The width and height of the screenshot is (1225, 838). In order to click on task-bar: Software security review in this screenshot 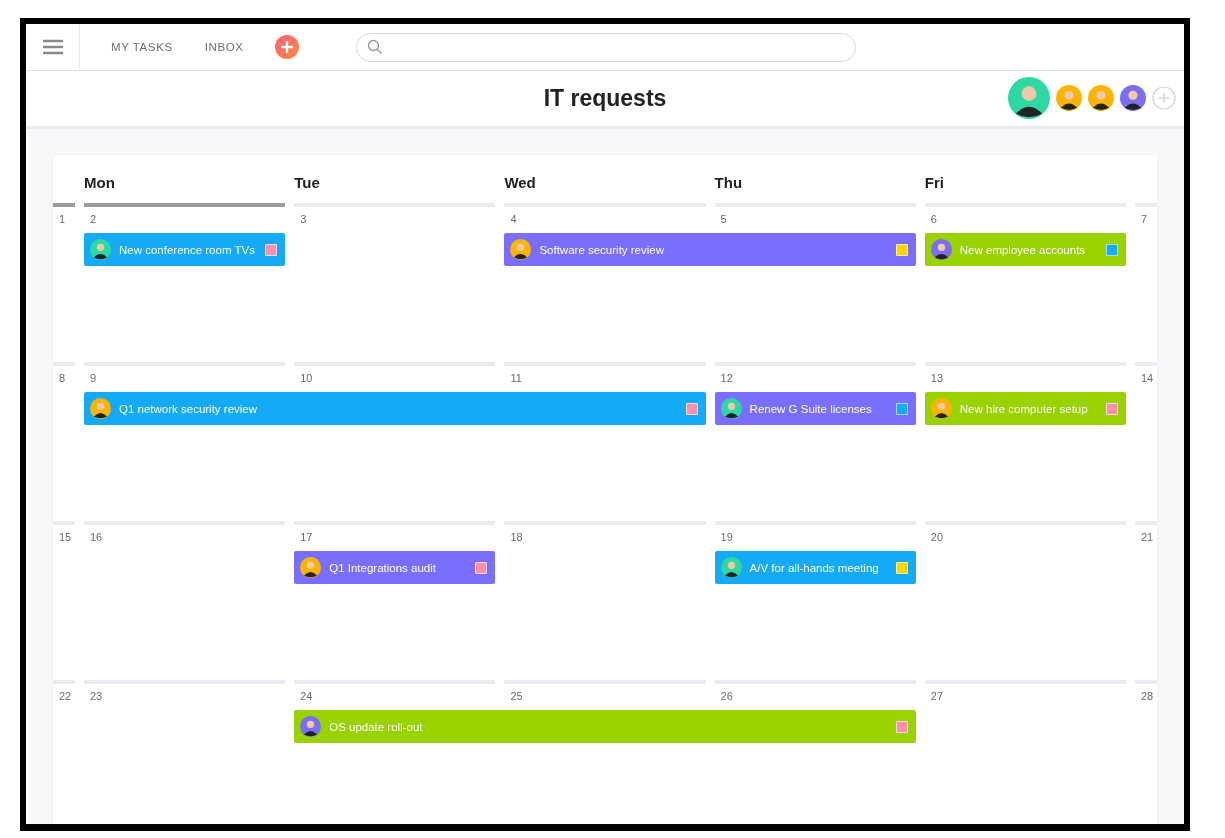, I will do `click(710, 249)`.